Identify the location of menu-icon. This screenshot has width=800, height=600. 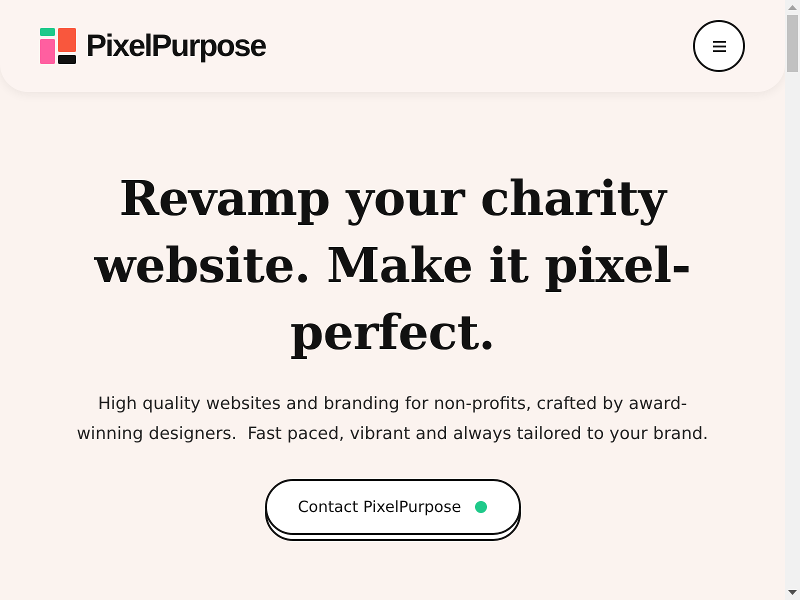
(719, 46).